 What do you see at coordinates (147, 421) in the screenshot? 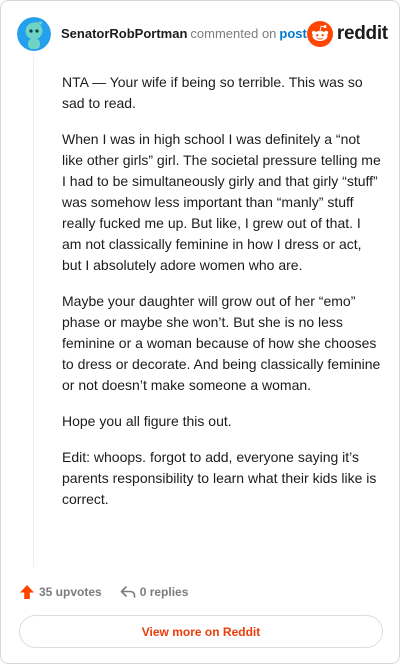
I see `comment-paragraph: Hope you all figure this out.` at bounding box center [147, 421].